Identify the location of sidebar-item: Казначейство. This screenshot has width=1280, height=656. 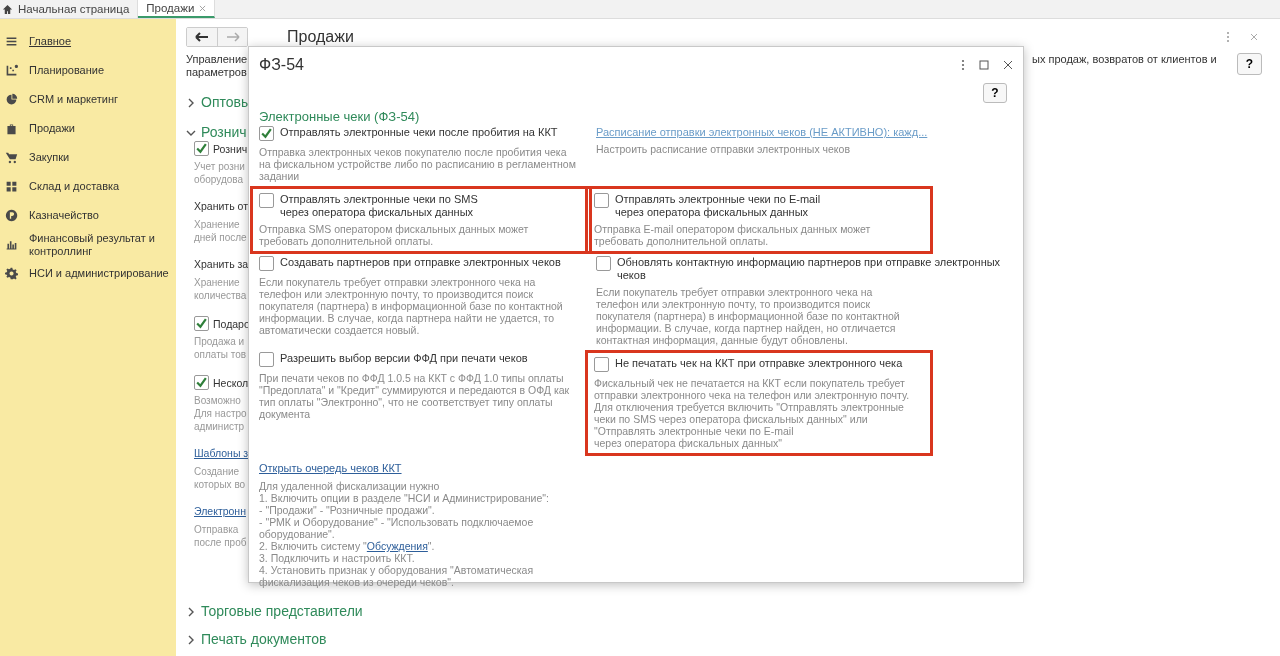
(88, 215).